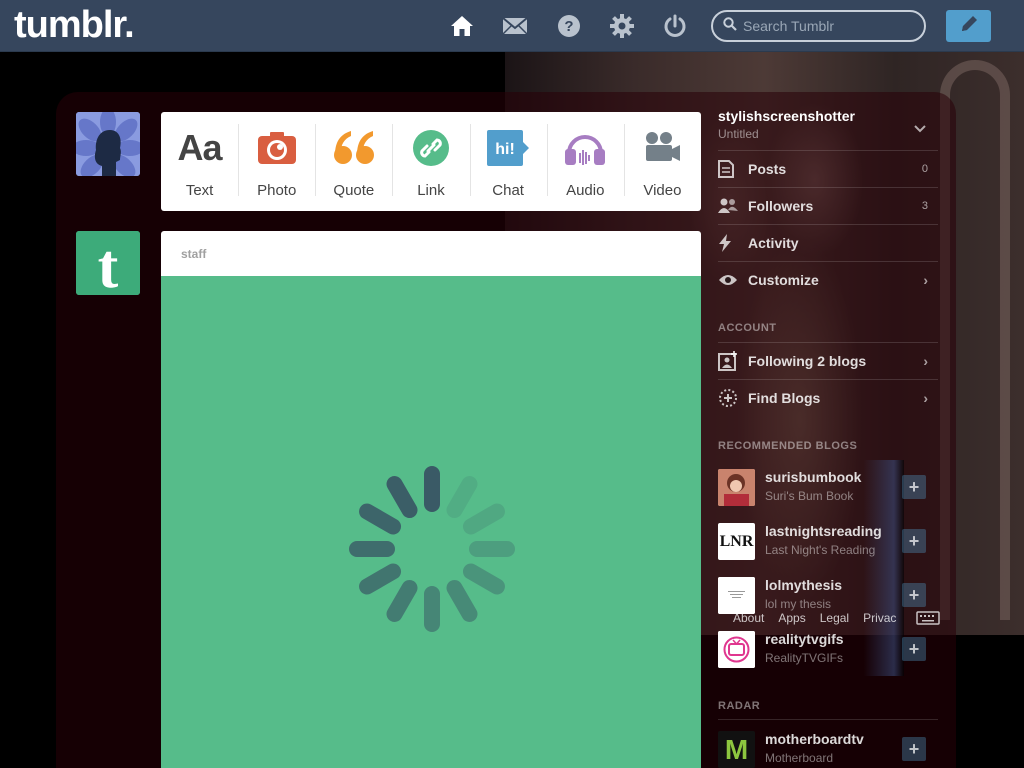  I want to click on footer-link-about: About, so click(748, 618).